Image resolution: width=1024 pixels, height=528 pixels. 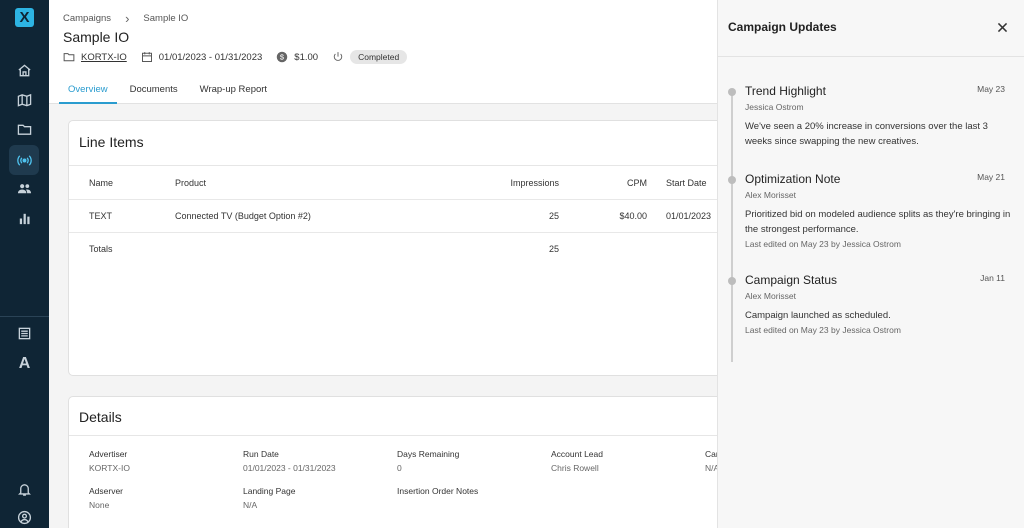 I want to click on update-title: Trend Highlight, so click(x=785, y=91).